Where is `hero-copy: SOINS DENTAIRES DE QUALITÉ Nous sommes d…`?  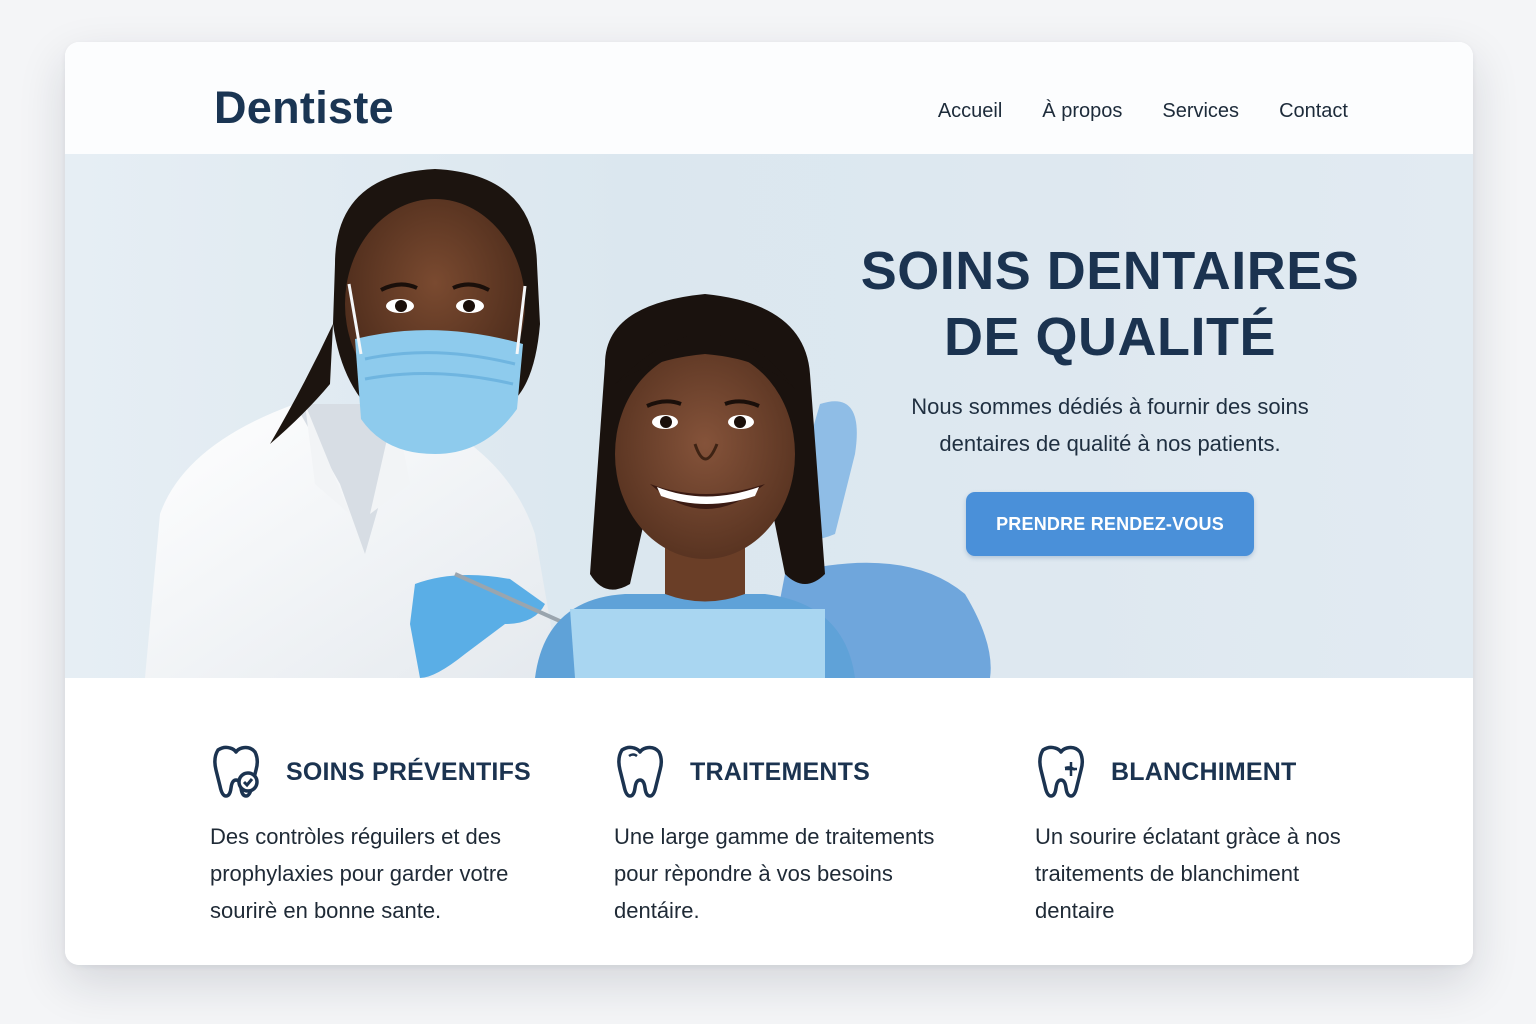 hero-copy: SOINS DENTAIRES DE QUALITÉ Nous sommes d… is located at coordinates (1110, 397).